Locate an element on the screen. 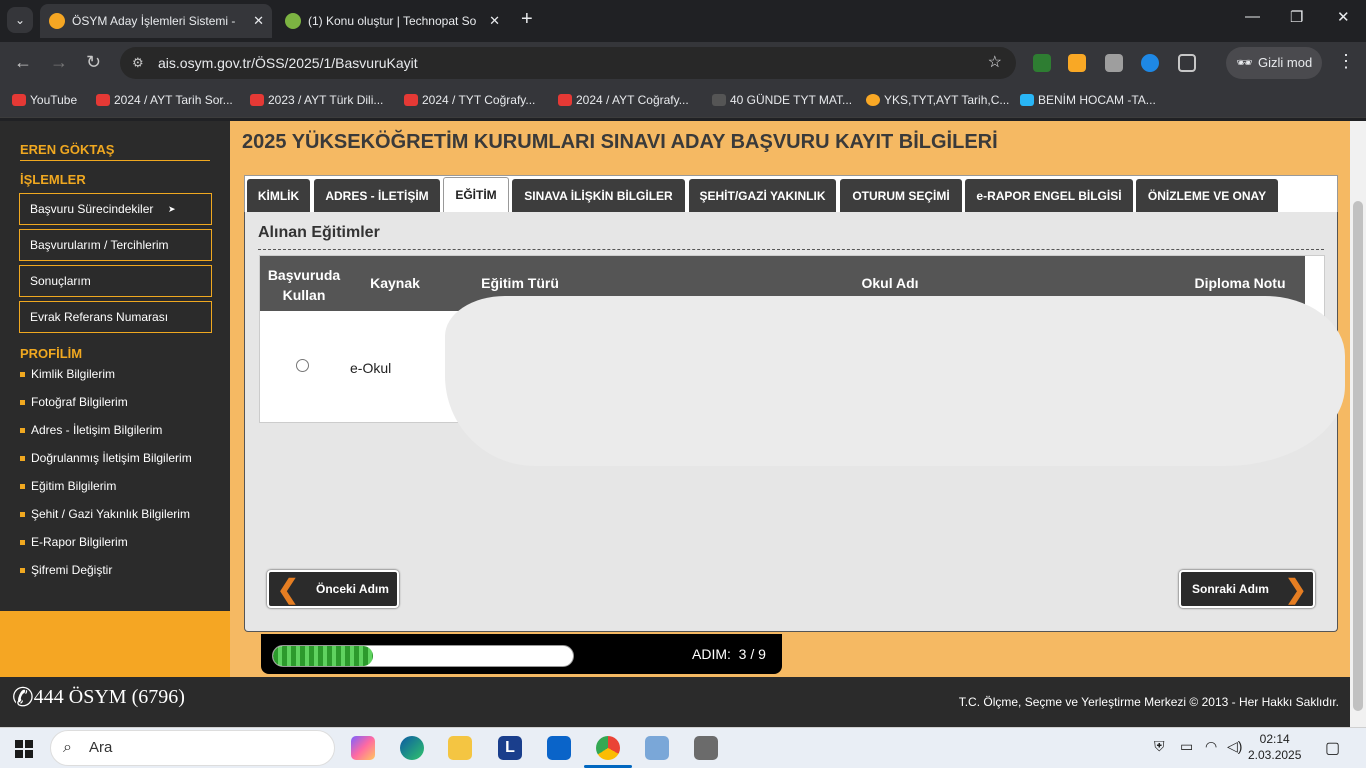 The image size is (1366, 768). tab-title: (1) Konu oluştur | Technopat So is located at coordinates (392, 21).